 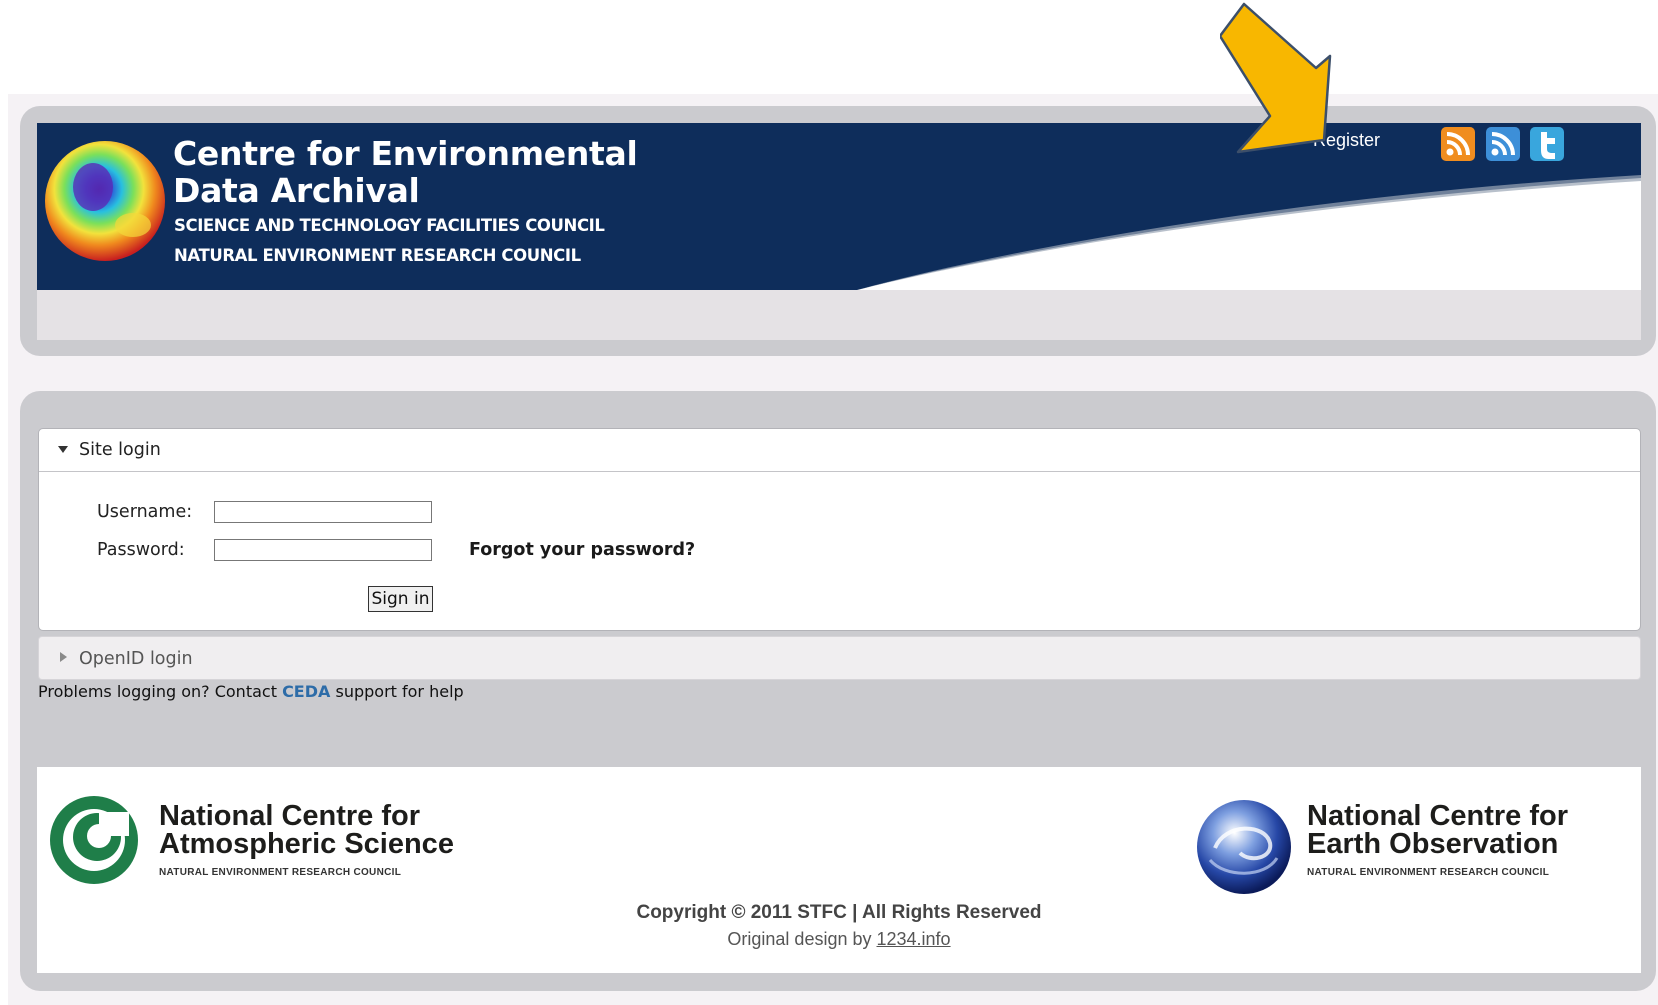 What do you see at coordinates (1458, 144) in the screenshot?
I see `rss-orange-icon` at bounding box center [1458, 144].